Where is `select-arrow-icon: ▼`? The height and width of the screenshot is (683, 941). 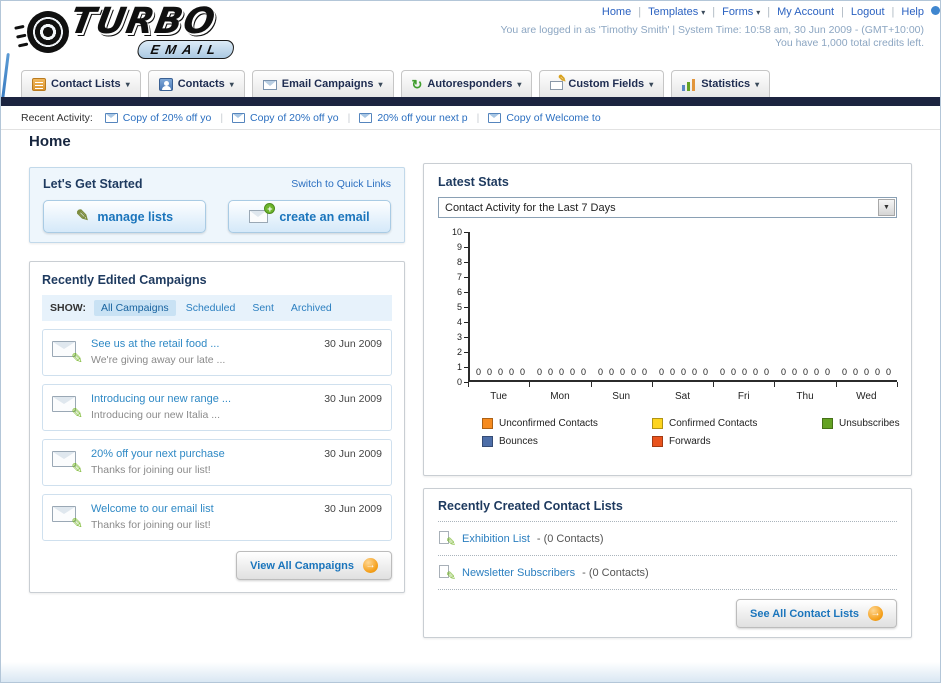 select-arrow-icon: ▼ is located at coordinates (886, 207).